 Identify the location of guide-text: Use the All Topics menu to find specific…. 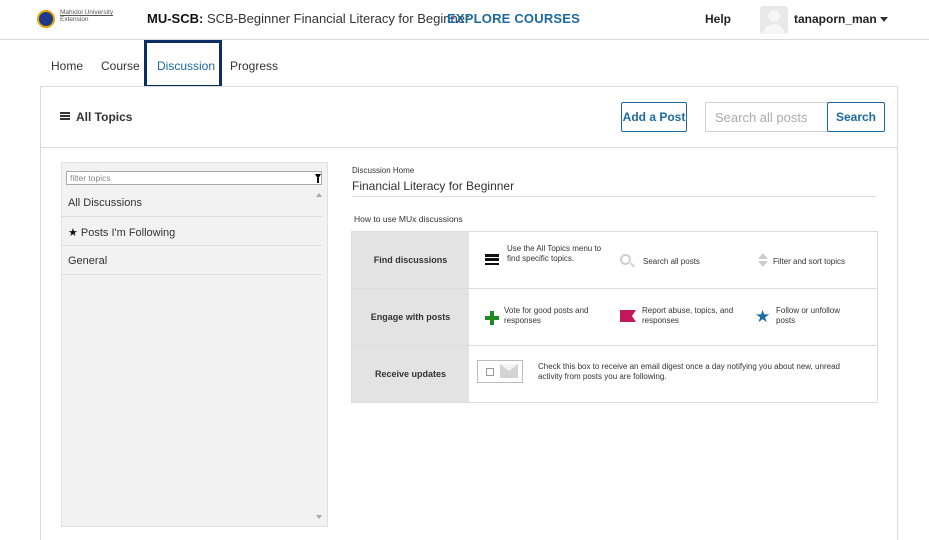
(554, 254).